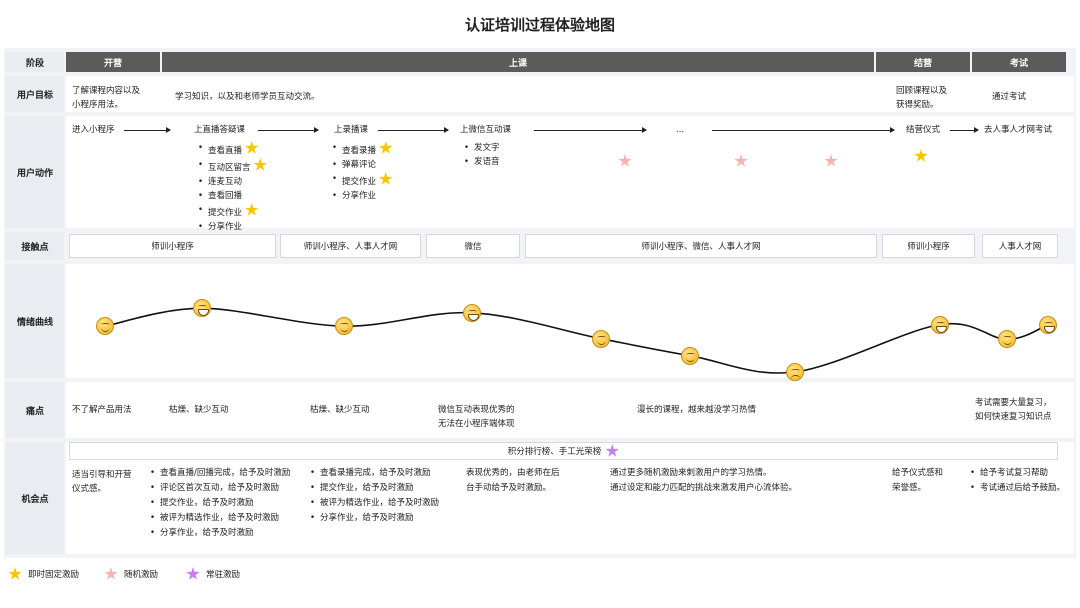 Image resolution: width=1080 pixels, height=608 pixels. Describe the element at coordinates (563, 451) in the screenshot. I see `leaderboard-bar: 积分排行榜、手工光荣榜` at that location.